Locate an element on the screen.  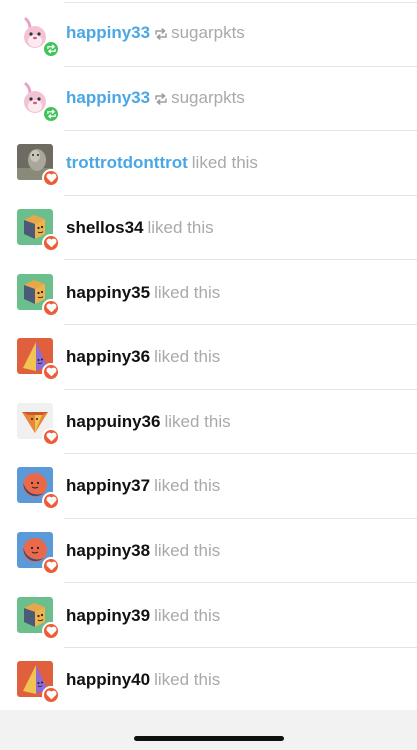
username-link: happuiny36 is located at coordinates (113, 421).